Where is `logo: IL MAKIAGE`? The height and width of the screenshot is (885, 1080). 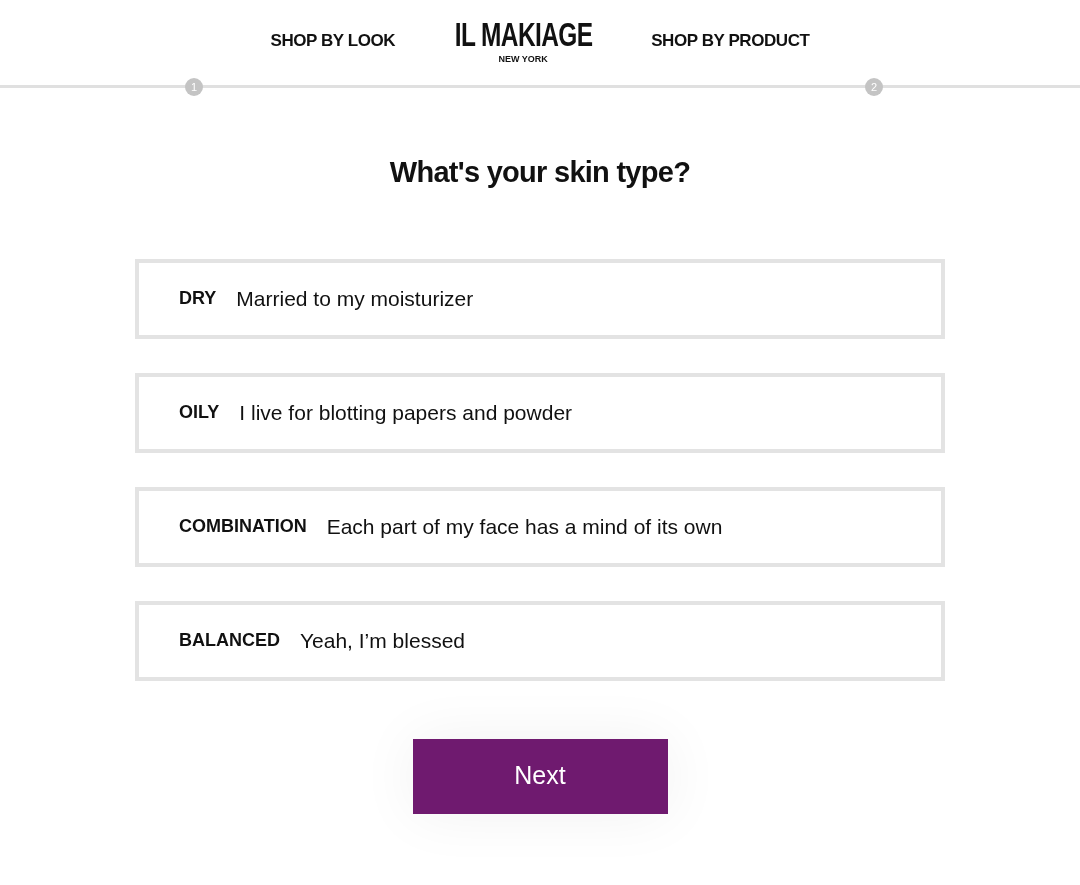 logo: IL MAKIAGE is located at coordinates (523, 34).